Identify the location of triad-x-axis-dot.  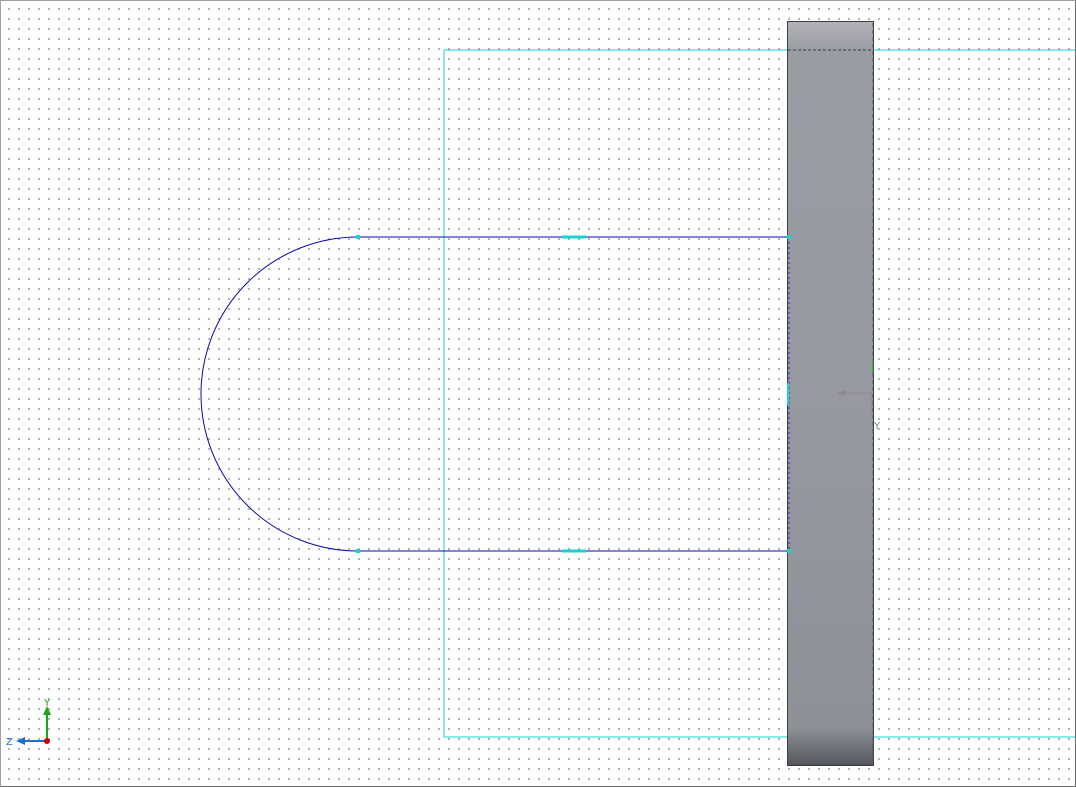
(47, 741).